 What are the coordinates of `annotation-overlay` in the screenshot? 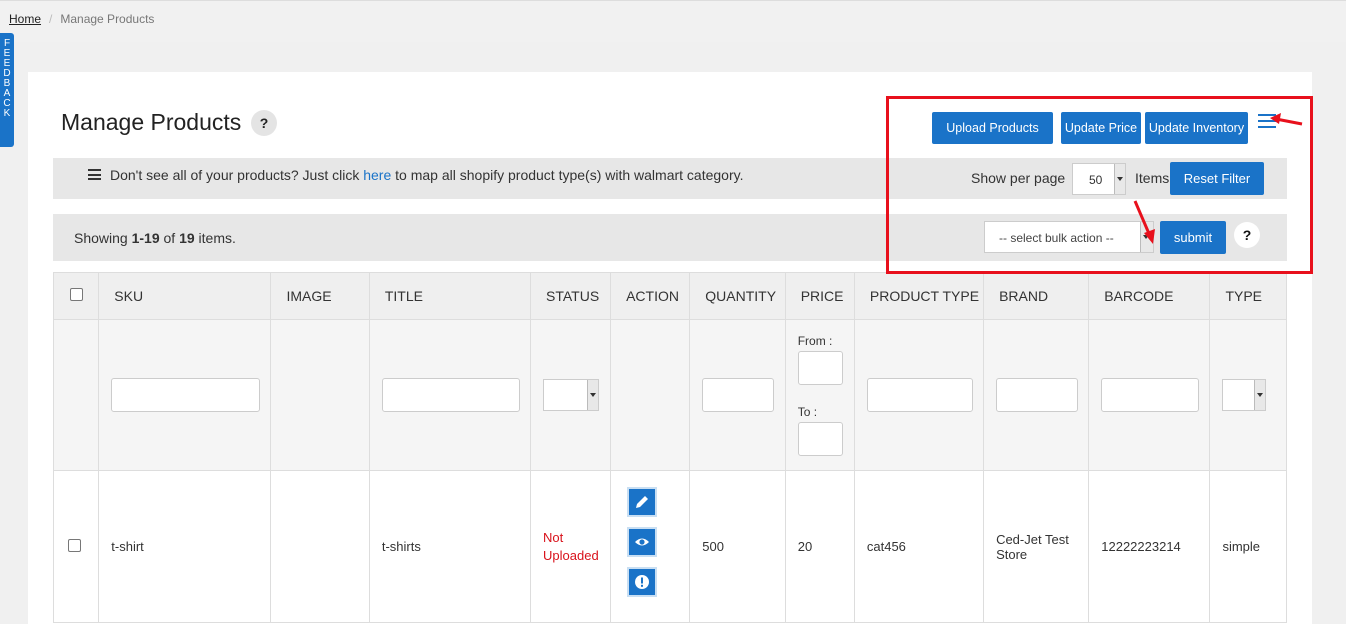 It's located at (1218, 178).